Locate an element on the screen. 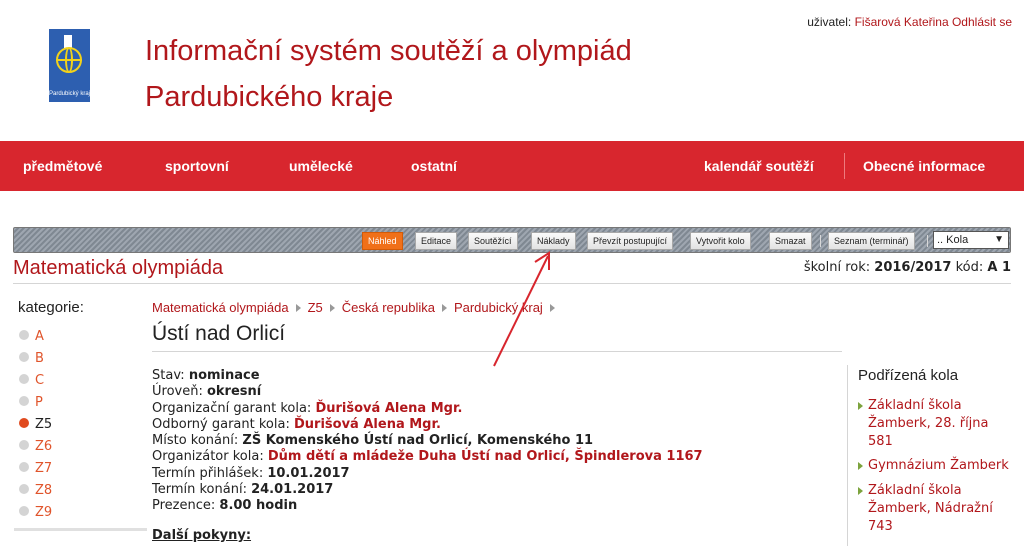 The height and width of the screenshot is (546, 1024). annotation-arrow is located at coordinates (521, 309).